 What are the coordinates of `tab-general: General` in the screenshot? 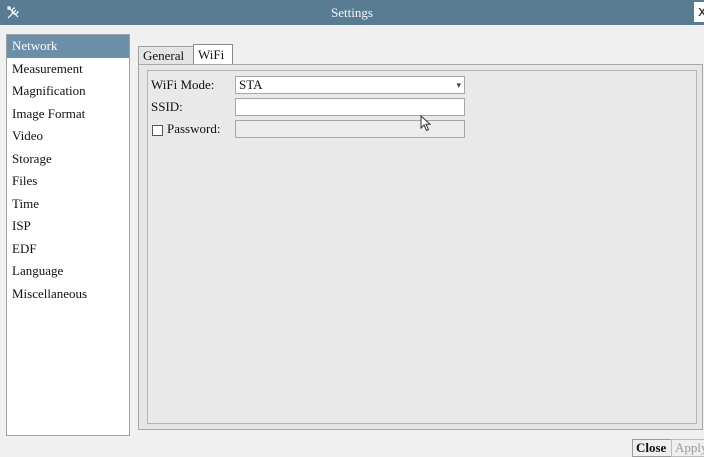 It's located at (166, 55).